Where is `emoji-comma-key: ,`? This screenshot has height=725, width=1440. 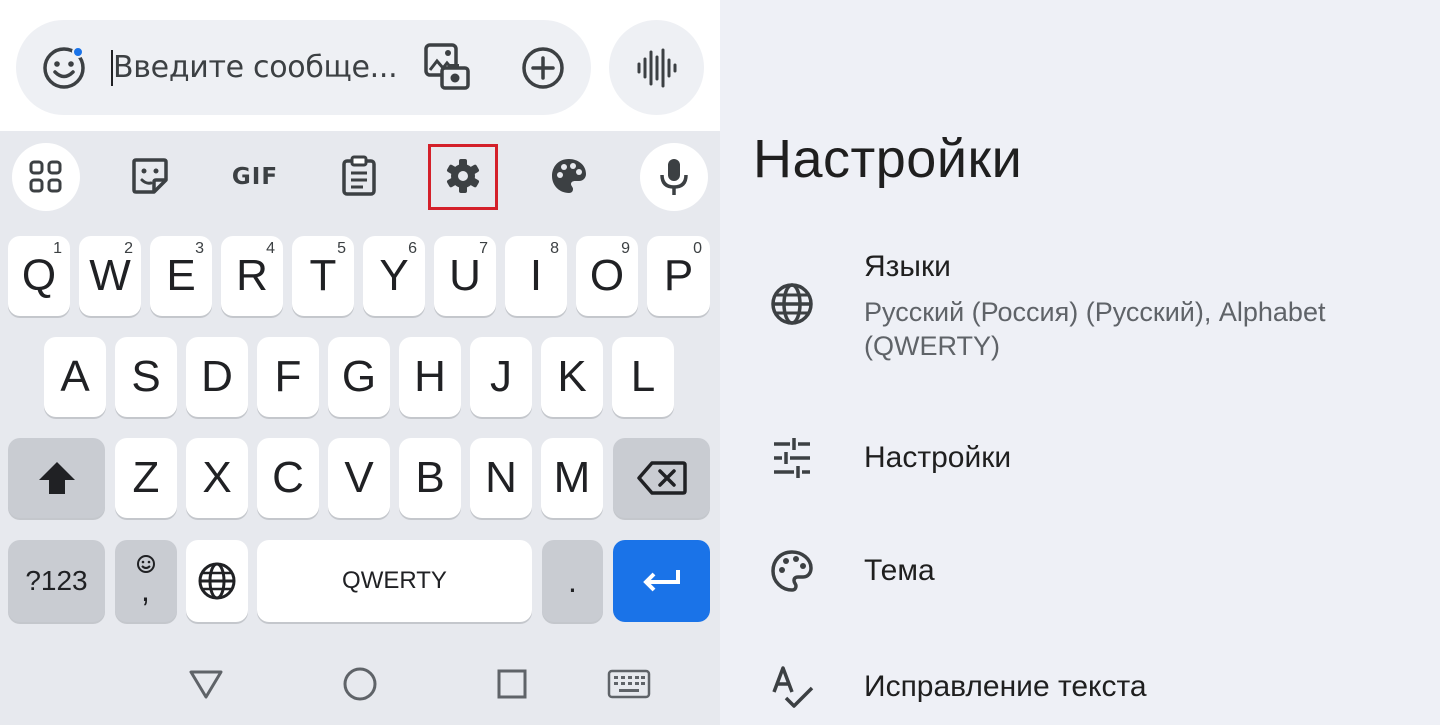 emoji-comma-key: , is located at coordinates (146, 581).